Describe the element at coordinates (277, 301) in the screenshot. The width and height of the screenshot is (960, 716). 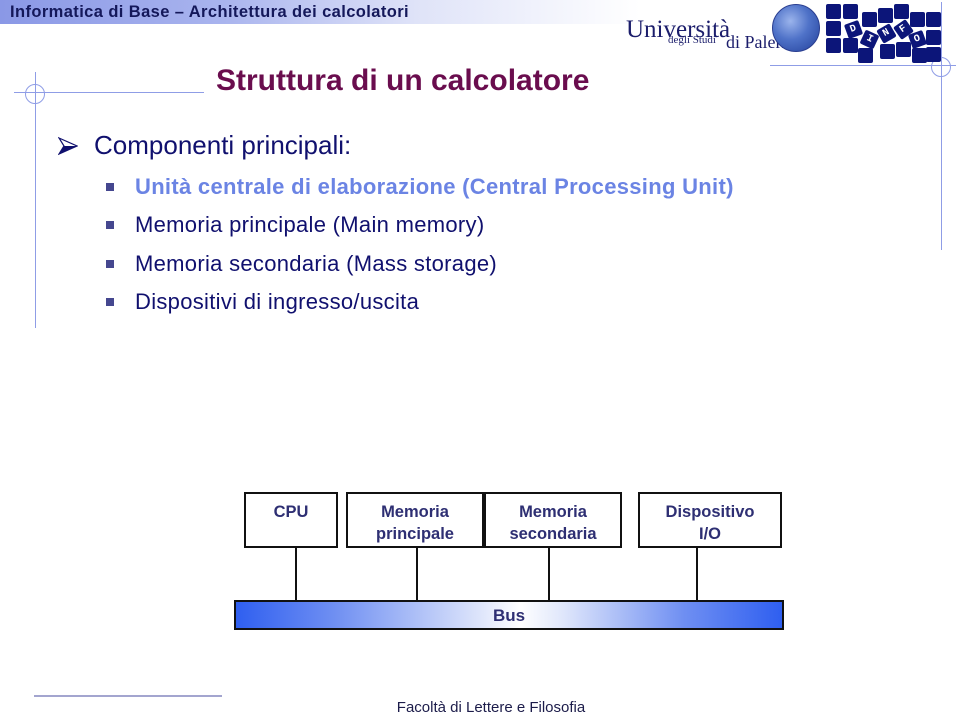
I see `list-item-text: Dispositivi di ingresso/uscita` at that location.